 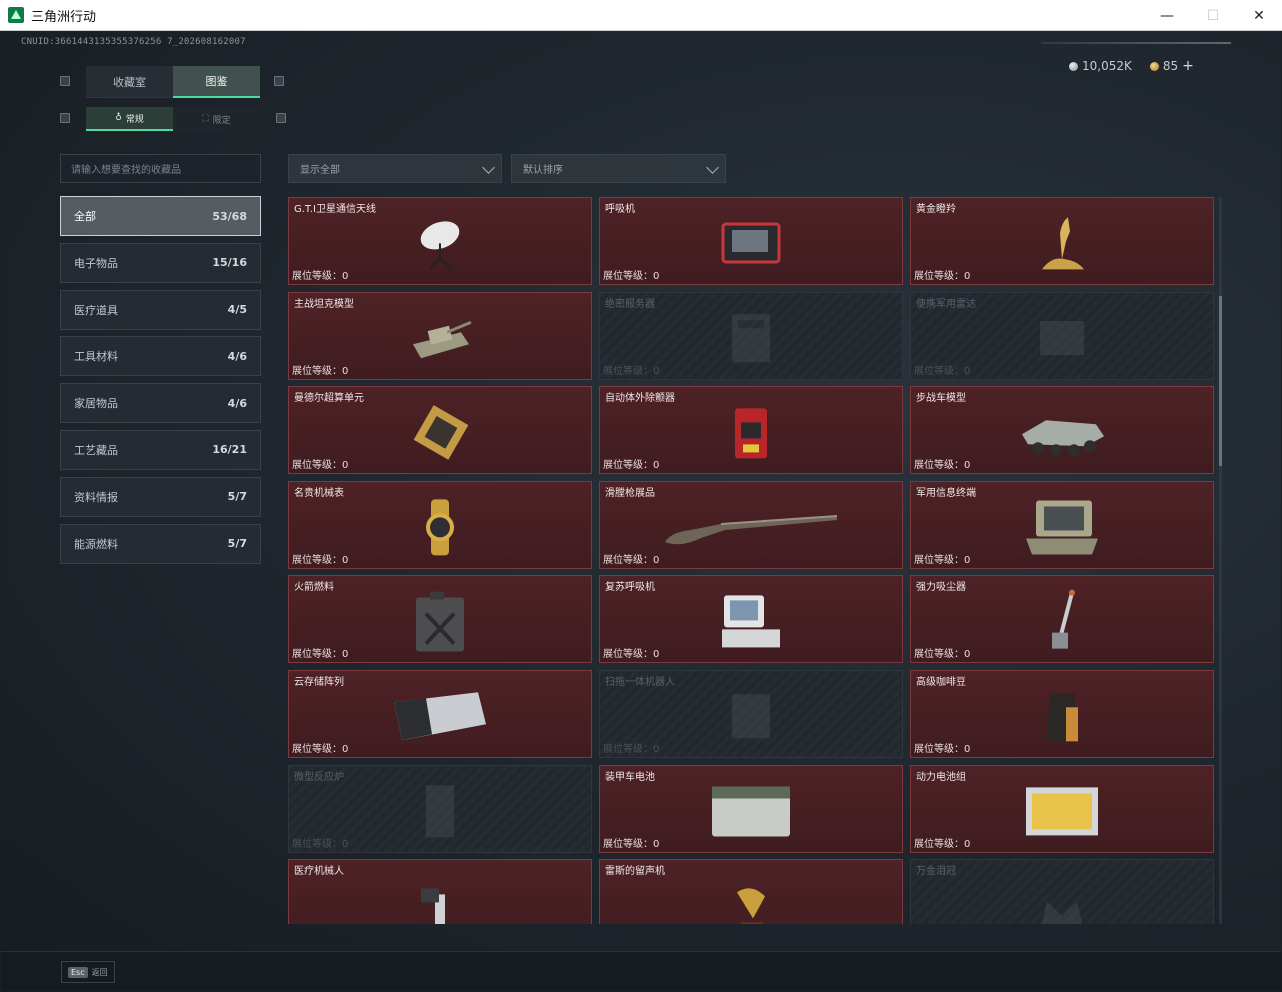 I want to click on esc-key-icon: Esc, so click(x=78, y=972).